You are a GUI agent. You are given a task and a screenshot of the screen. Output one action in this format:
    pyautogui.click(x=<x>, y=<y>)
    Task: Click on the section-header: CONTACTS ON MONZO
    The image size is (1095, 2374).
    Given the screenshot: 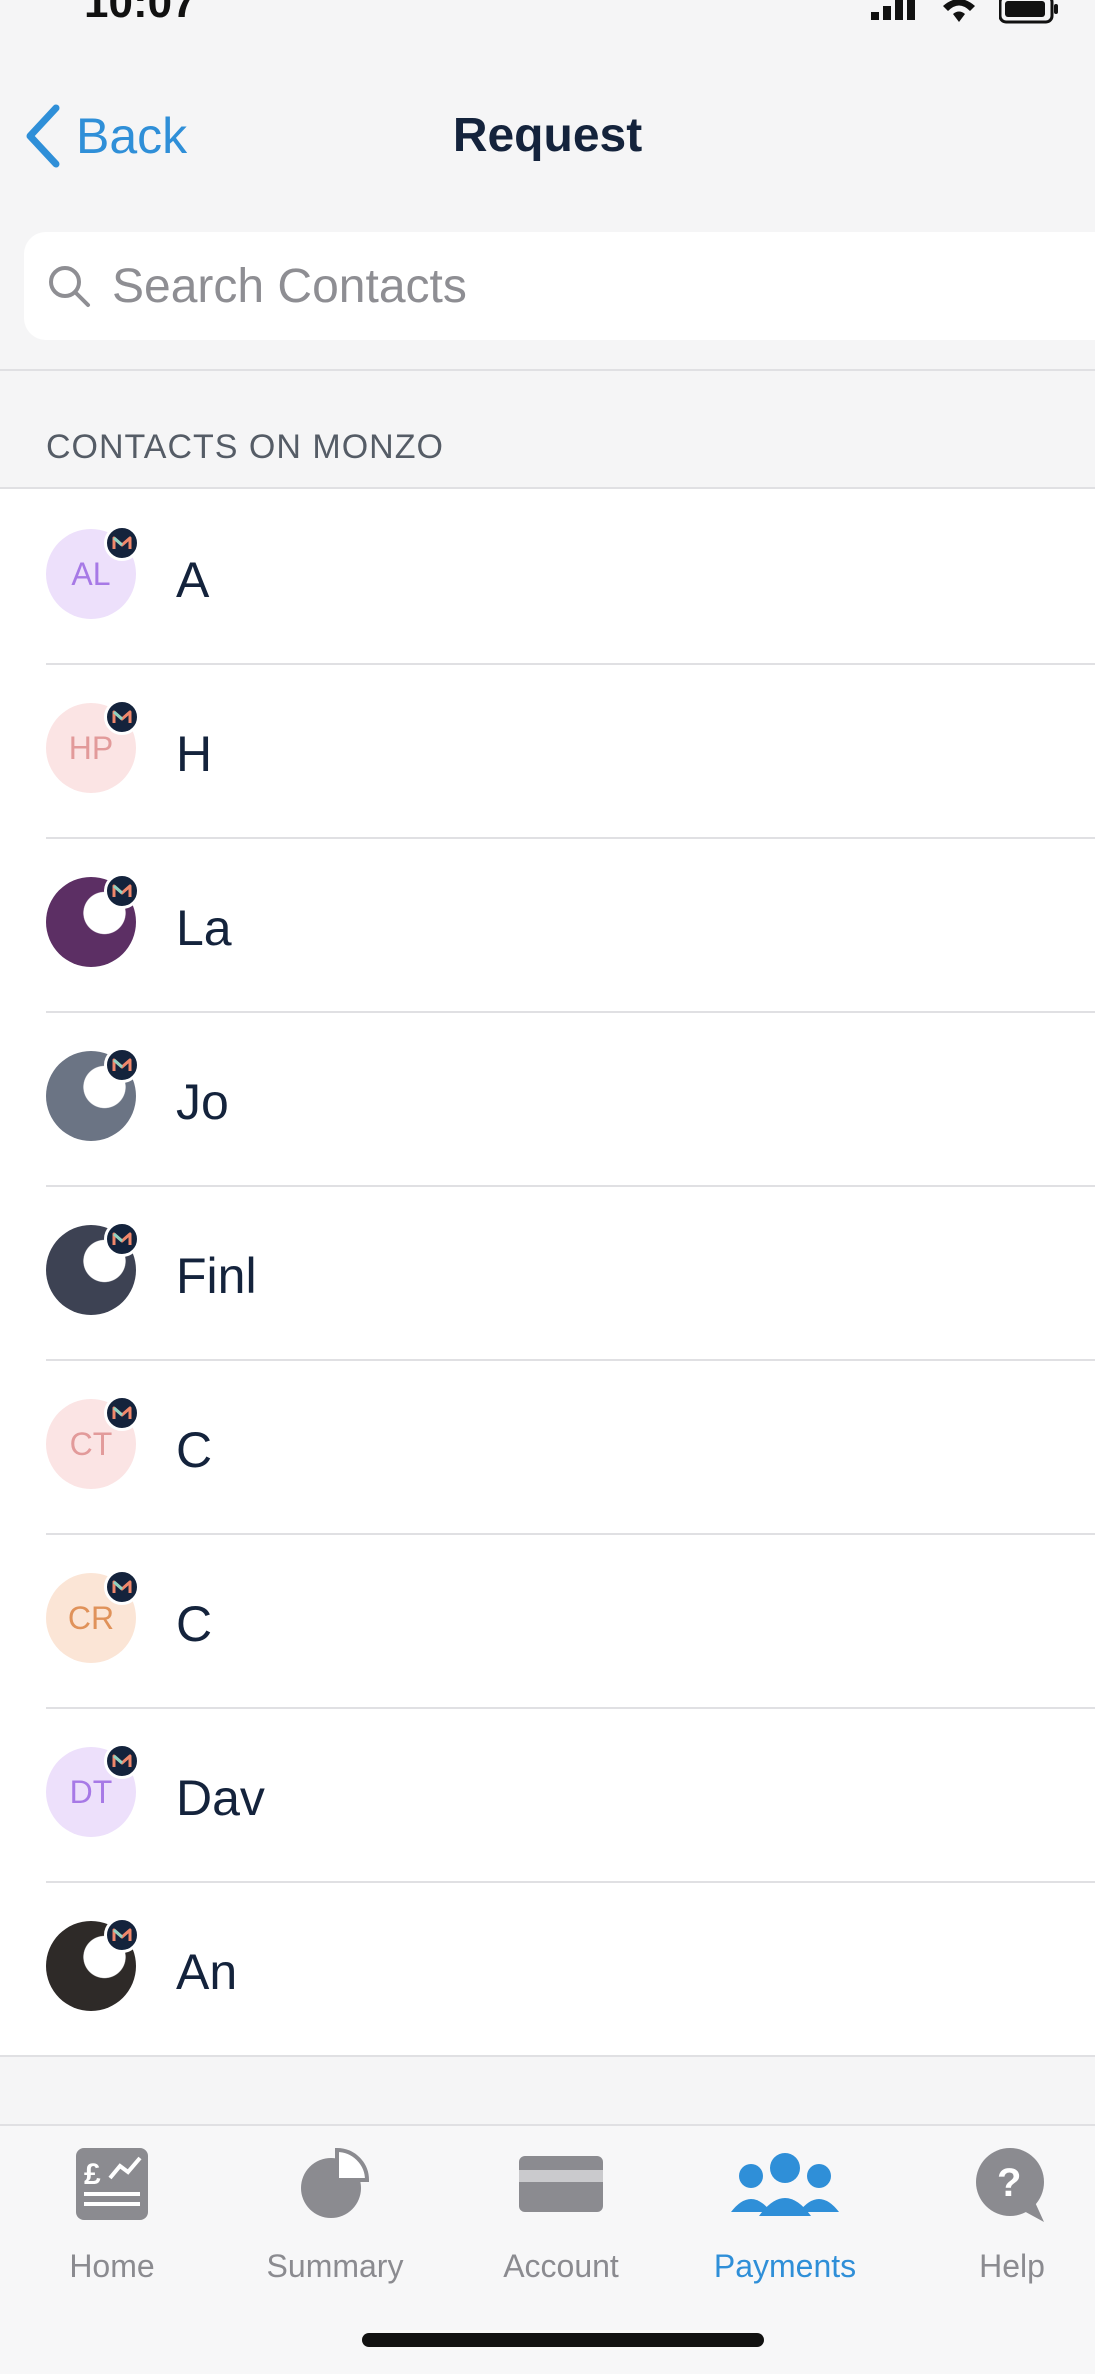 What is the action you would take?
    pyautogui.click(x=245, y=447)
    